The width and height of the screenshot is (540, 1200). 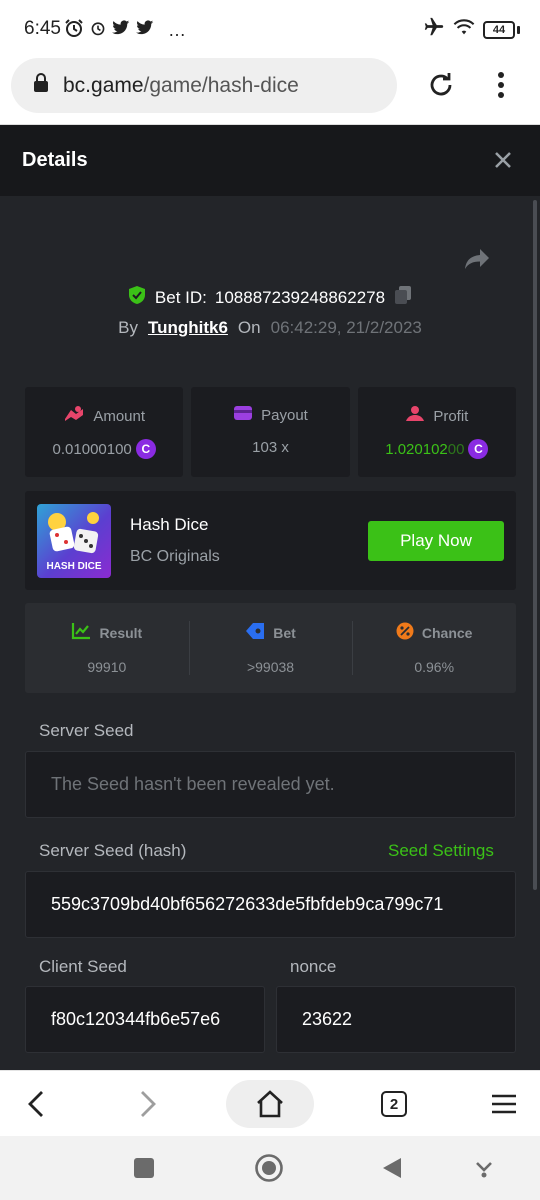 What do you see at coordinates (451, 416) in the screenshot?
I see `profit-label: Profit` at bounding box center [451, 416].